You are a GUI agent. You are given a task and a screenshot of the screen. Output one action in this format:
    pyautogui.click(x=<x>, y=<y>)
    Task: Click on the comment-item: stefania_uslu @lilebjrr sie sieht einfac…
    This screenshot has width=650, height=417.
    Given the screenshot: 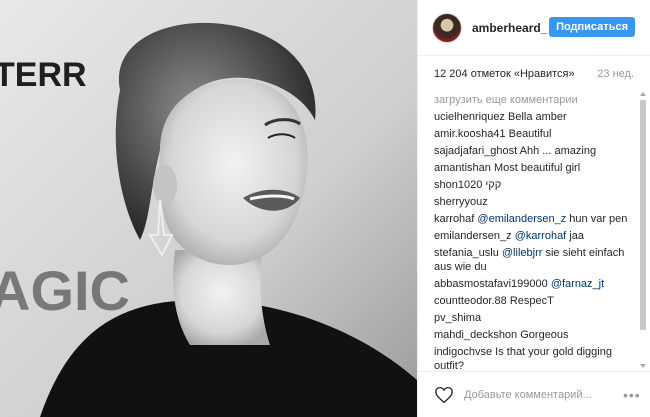 What is the action you would take?
    pyautogui.click(x=535, y=260)
    